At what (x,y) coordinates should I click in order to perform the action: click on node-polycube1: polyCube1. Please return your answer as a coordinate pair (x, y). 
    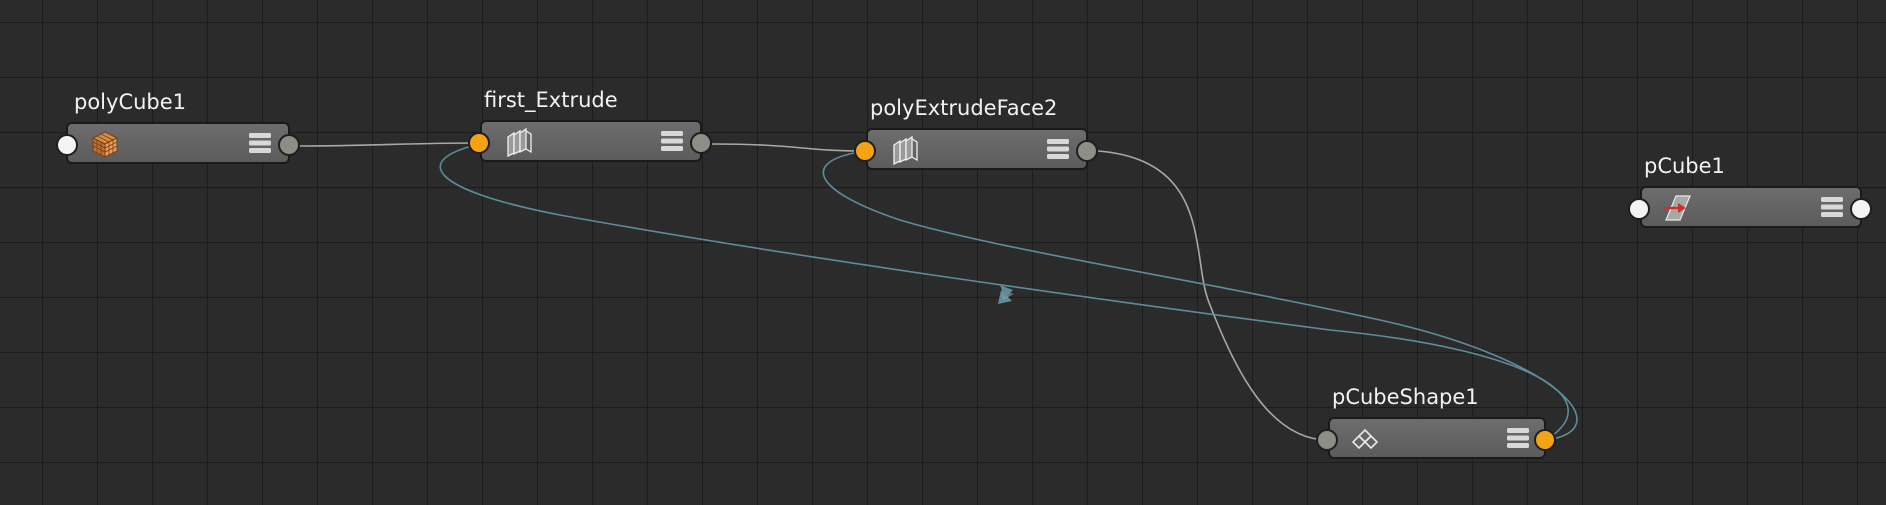
    Looking at the image, I should click on (178, 127).